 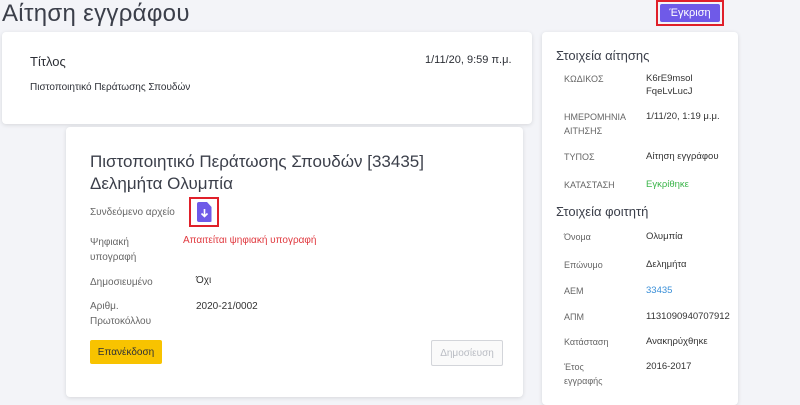 I want to click on request-date-label: ΗΜΕΡΟΜΗΝΙΑ ΑΙΤΗΣΗΣ, so click(x=595, y=124).